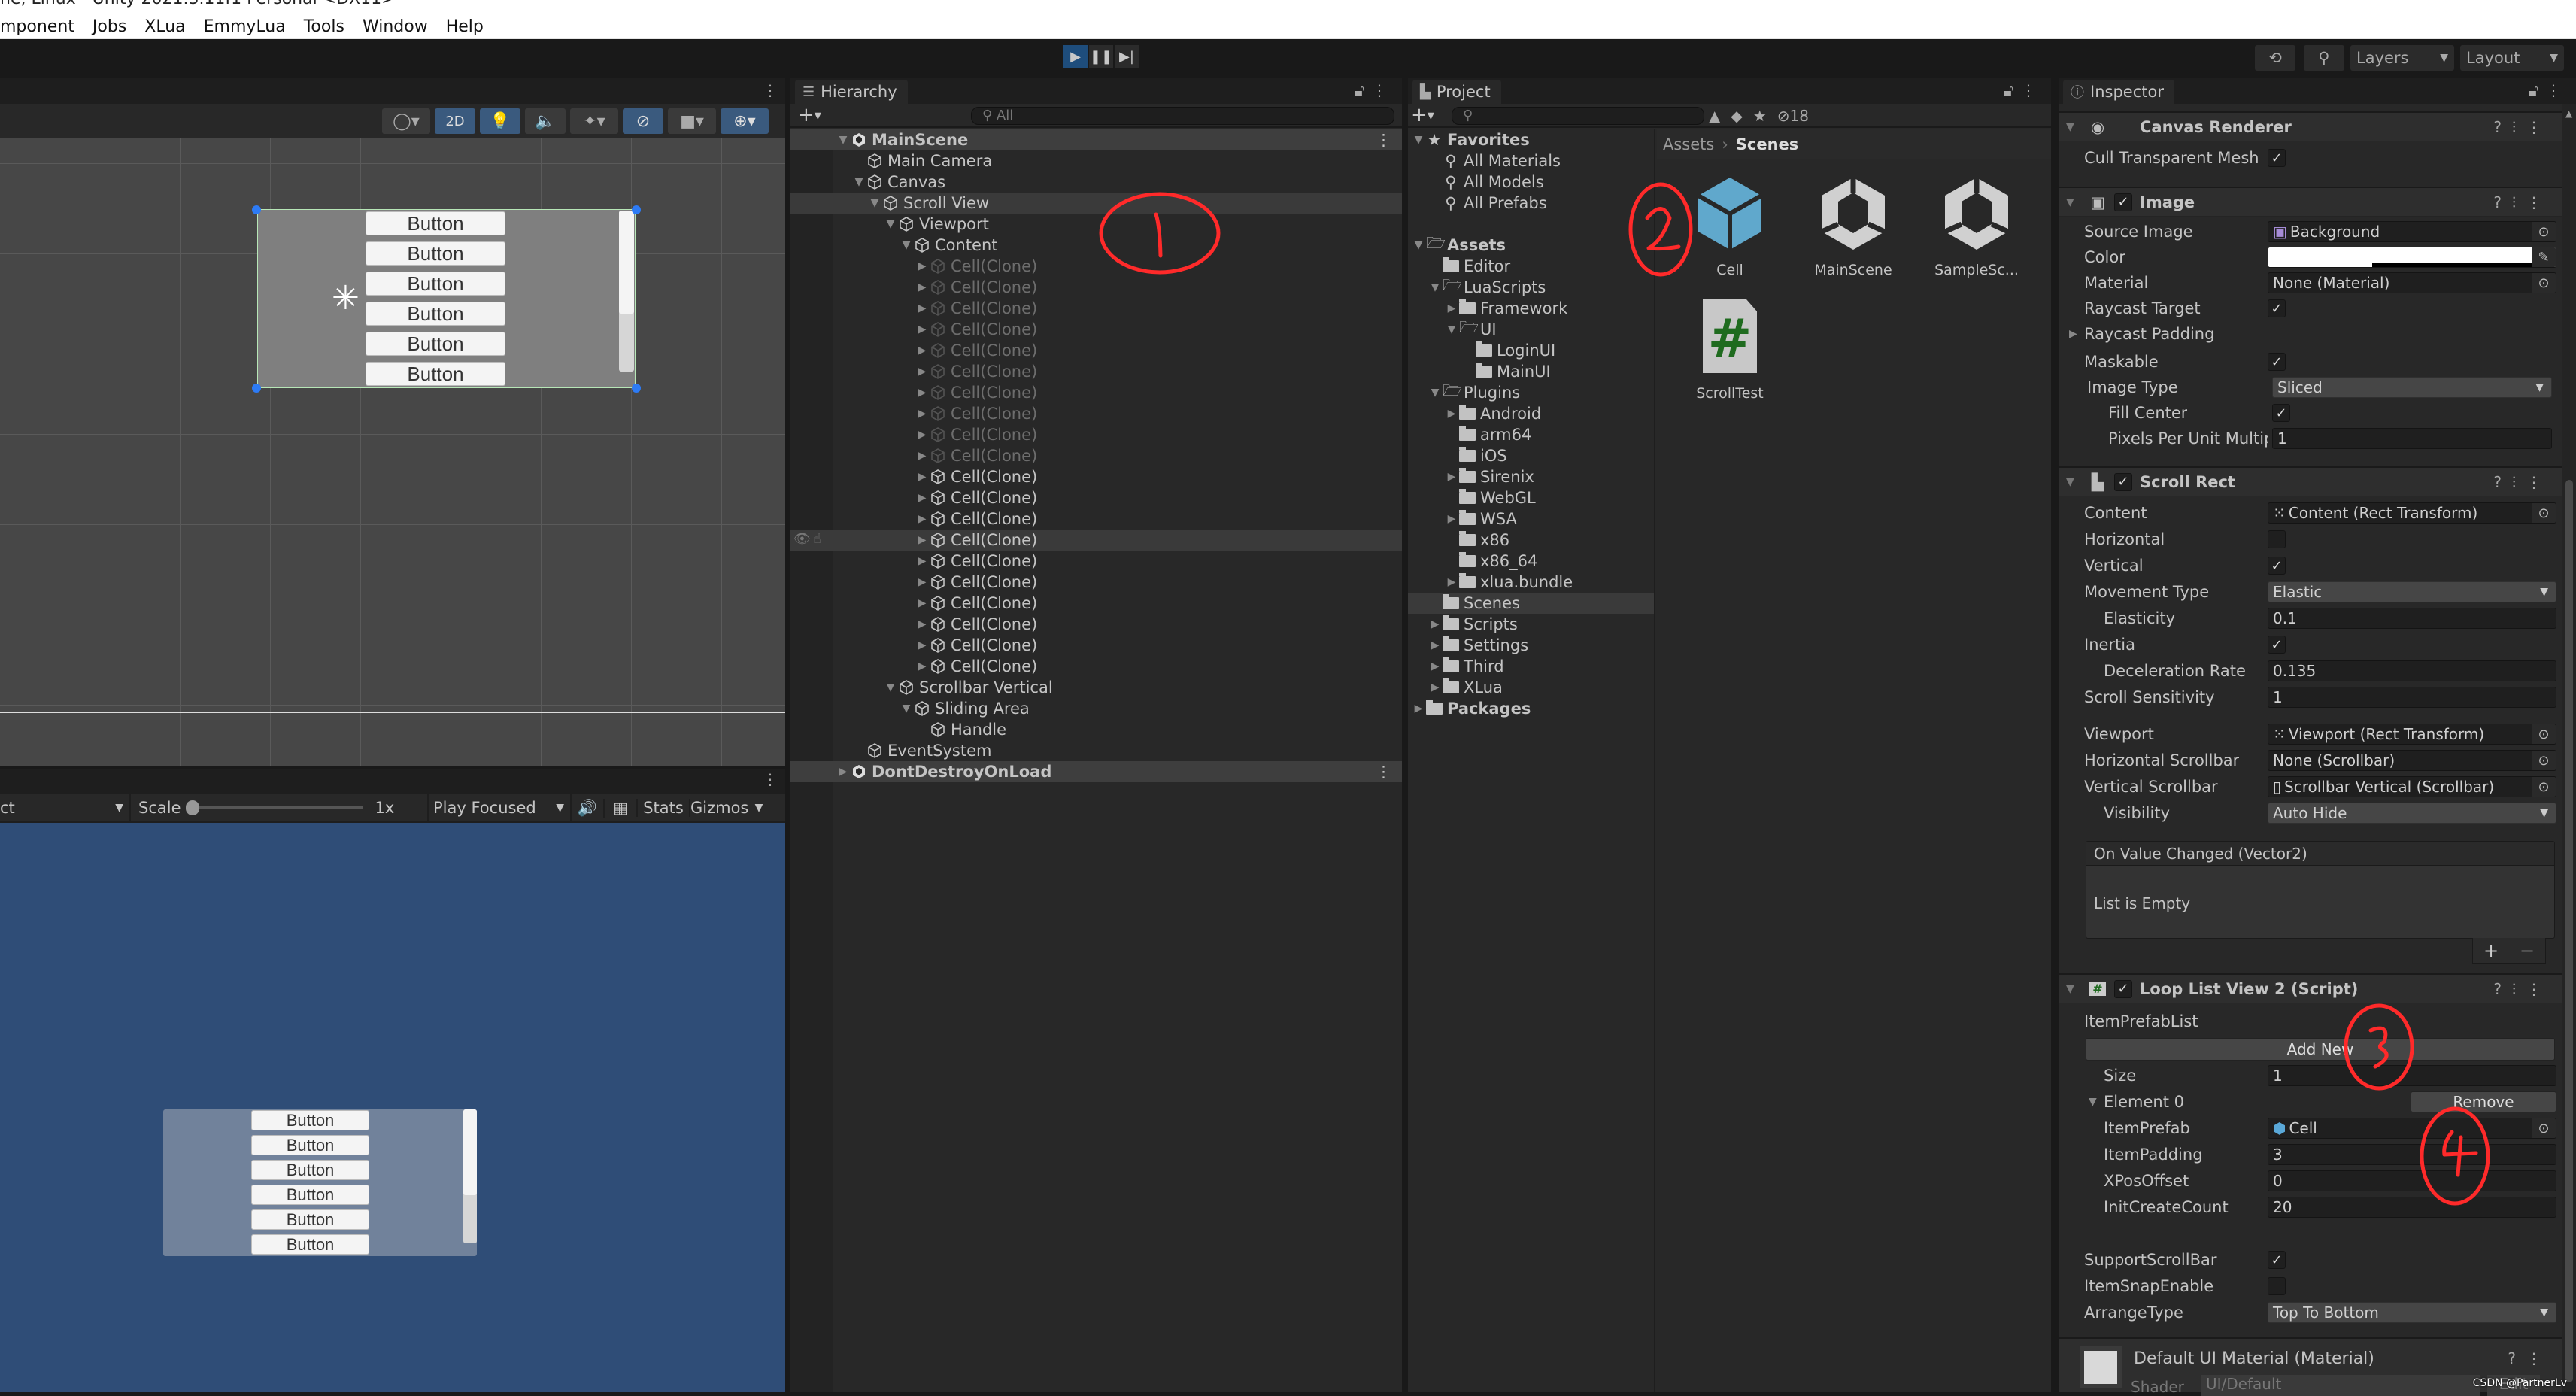 The image size is (2576, 1396). Describe the element at coordinates (2569, 748) in the screenshot. I see `inspector-scrollbar: ▲` at that location.